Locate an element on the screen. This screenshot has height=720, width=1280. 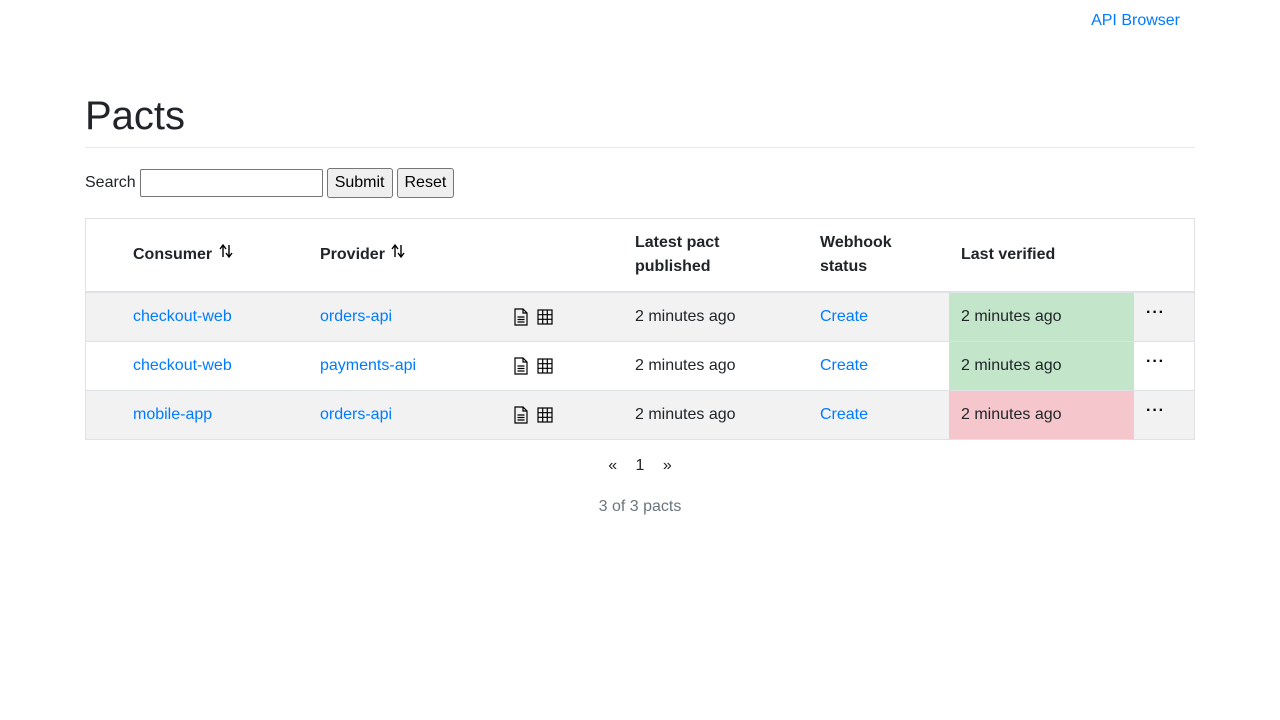
header-consumer-label: Consumer is located at coordinates (173, 254).